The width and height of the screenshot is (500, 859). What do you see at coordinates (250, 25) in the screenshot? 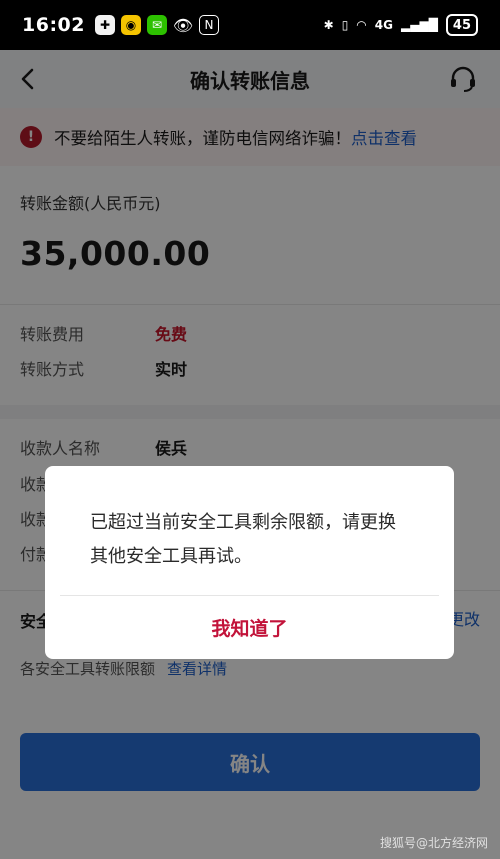
I see `status-bar: 16:02 ✚ ◉ ✉ 👁 N ✱ ▯ ◠ 4G ▂▄▆█ 45` at bounding box center [250, 25].